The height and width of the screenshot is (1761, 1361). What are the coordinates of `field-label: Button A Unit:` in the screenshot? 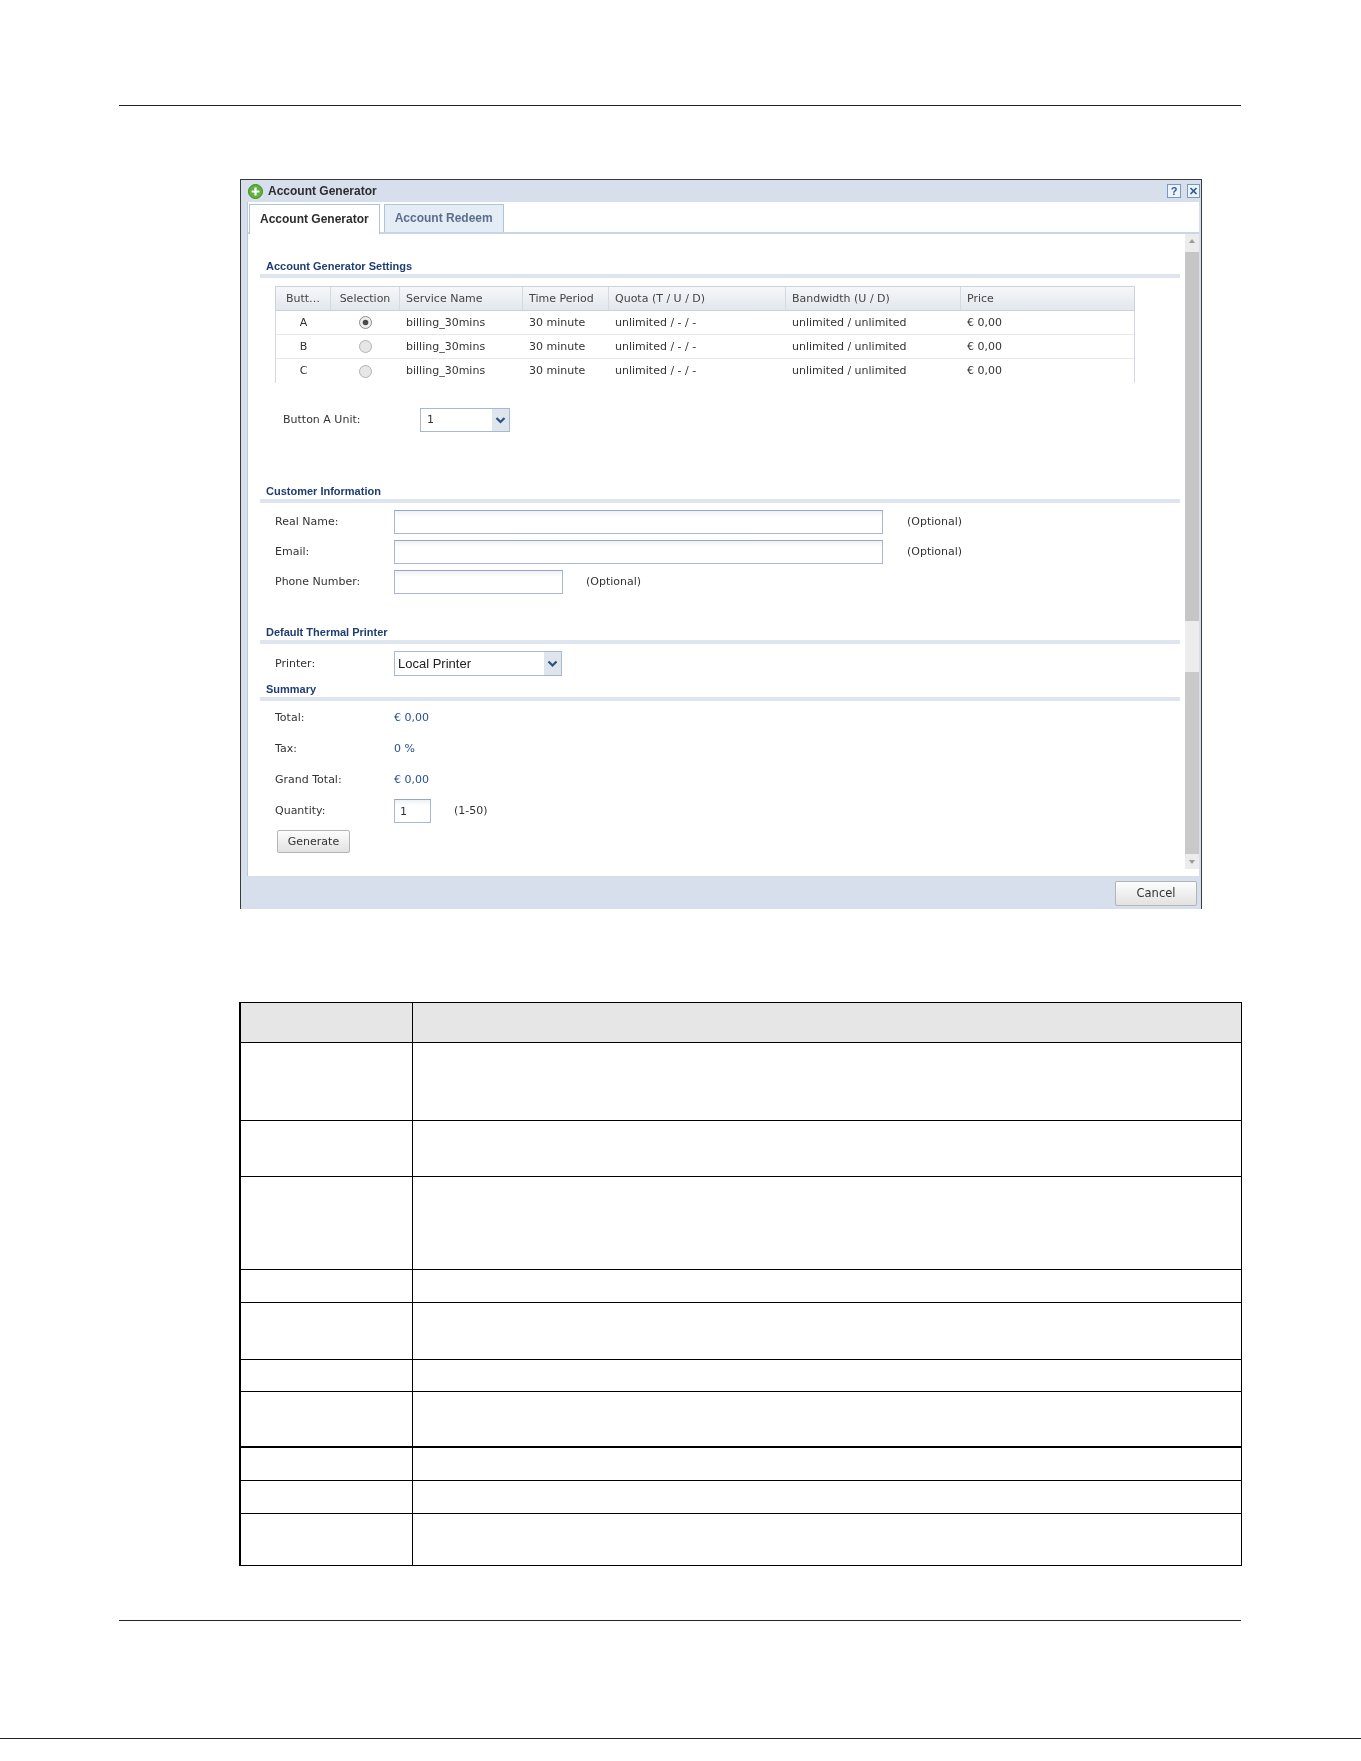 It's located at (322, 420).